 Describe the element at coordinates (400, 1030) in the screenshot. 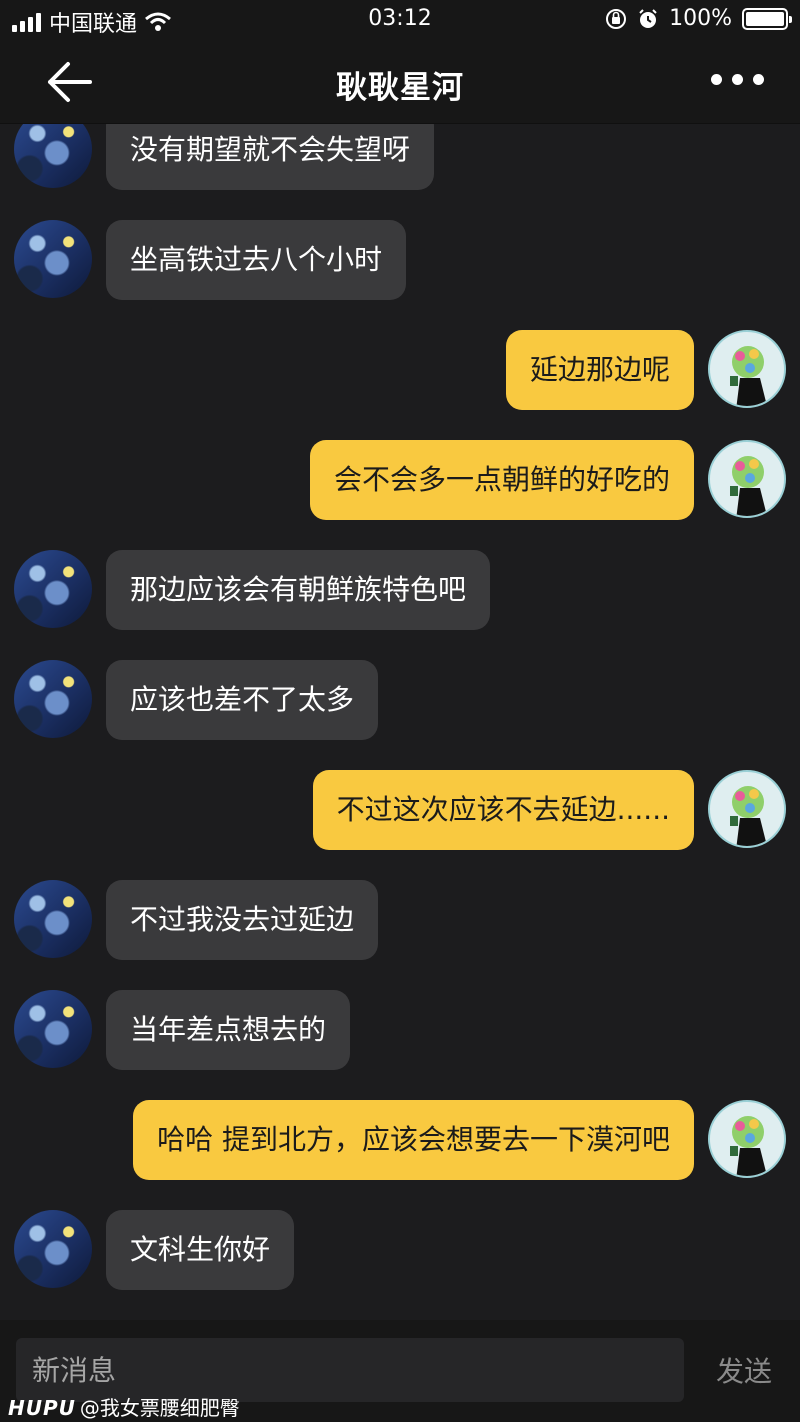

I see `message-item: 当年差点想去的` at that location.